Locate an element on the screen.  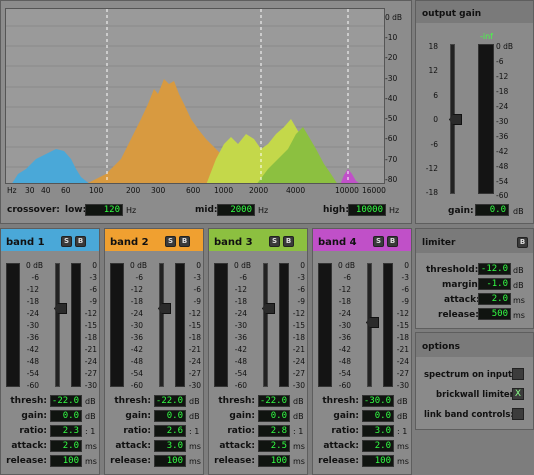
brickwall-limiter-checkbox: X is located at coordinates (518, 394).